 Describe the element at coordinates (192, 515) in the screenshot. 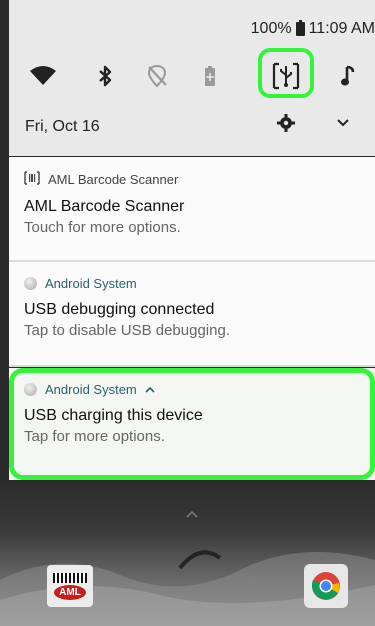

I see `app-drawer-handle-icon` at that location.